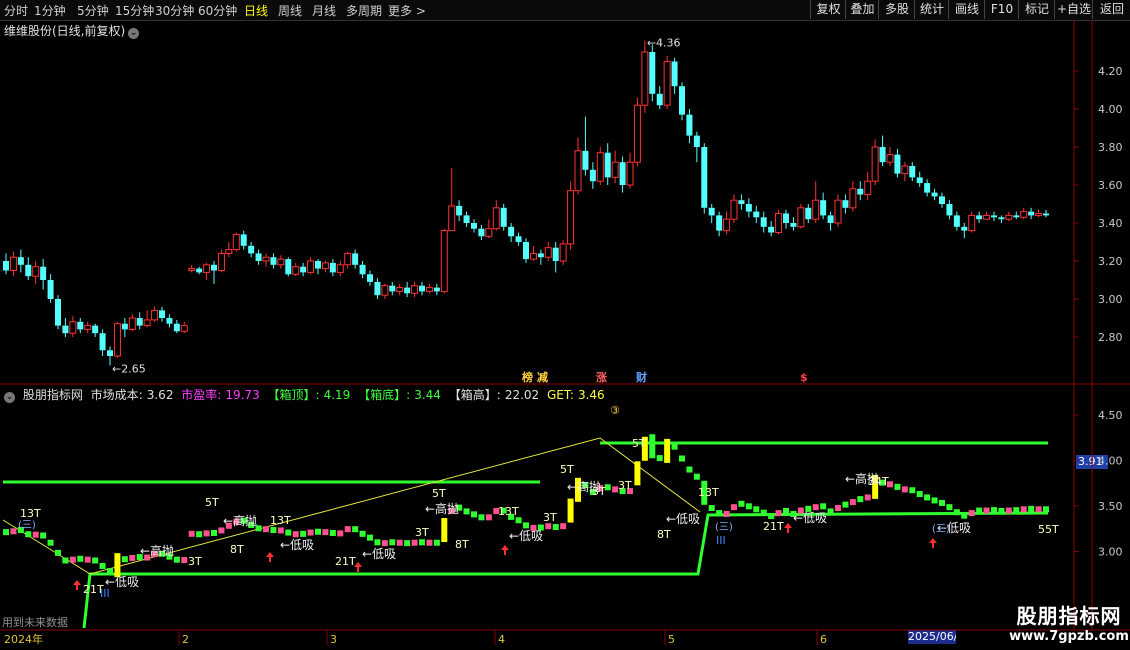 This screenshot has height=650, width=1130. I want to click on low-price-label: ←2.65, so click(129, 369).